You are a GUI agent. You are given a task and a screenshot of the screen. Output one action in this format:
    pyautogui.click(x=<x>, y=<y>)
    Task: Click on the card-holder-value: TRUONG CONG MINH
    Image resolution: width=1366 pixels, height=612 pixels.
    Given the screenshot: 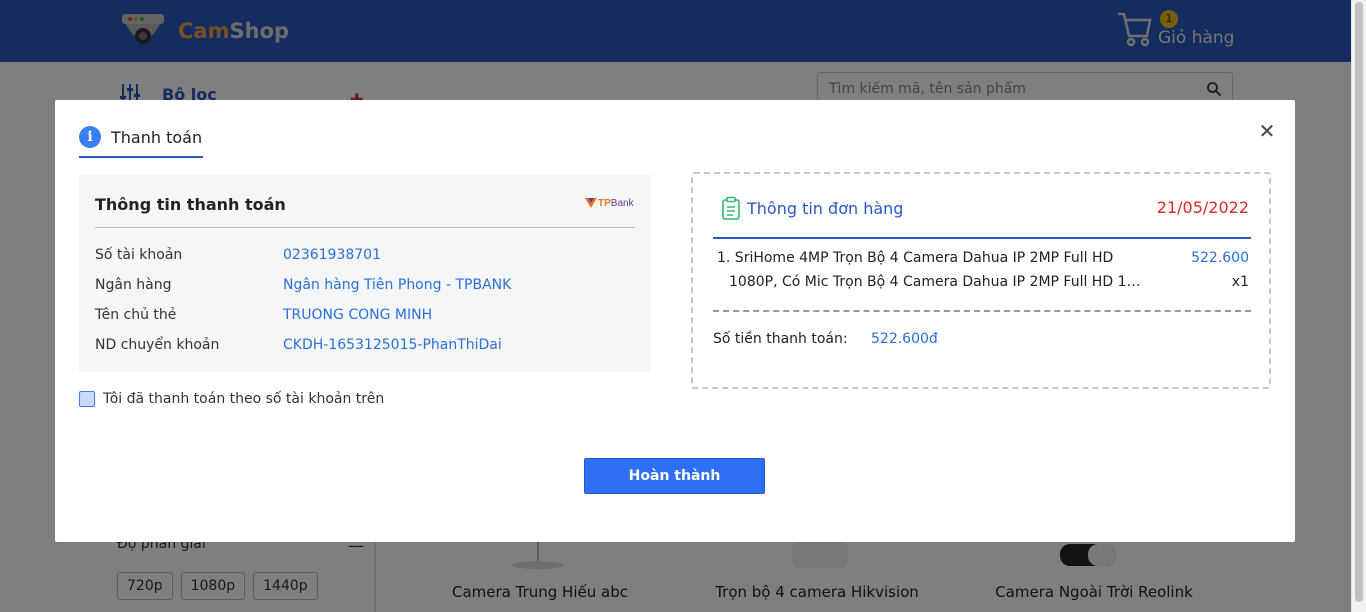 What is the action you would take?
    pyautogui.click(x=358, y=315)
    